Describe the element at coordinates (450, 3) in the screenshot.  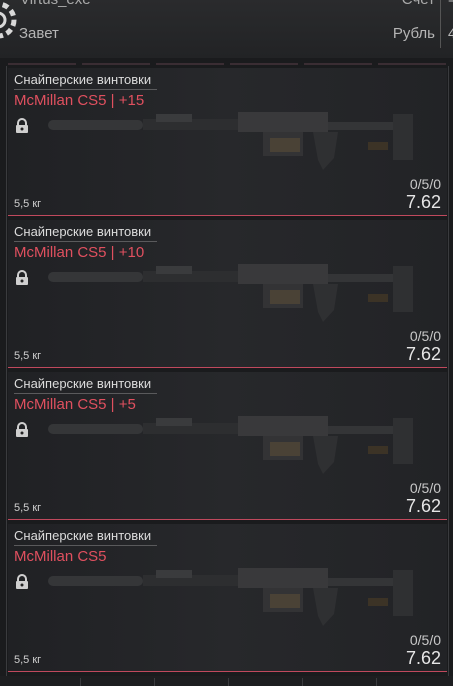
I see `header-edge-top: =` at that location.